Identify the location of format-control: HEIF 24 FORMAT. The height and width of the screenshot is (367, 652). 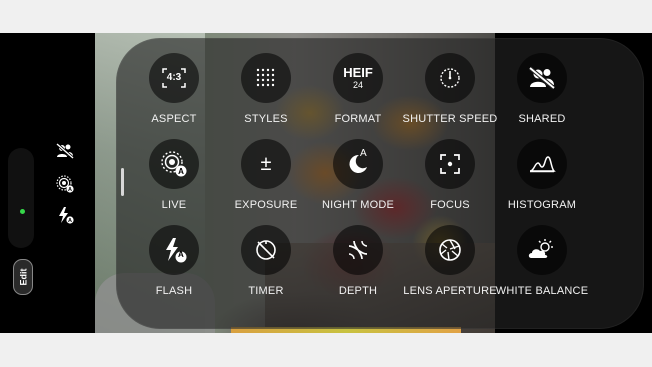
(358, 93).